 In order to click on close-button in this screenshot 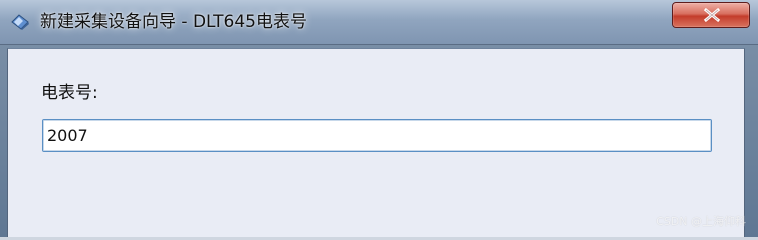, I will do `click(711, 15)`.